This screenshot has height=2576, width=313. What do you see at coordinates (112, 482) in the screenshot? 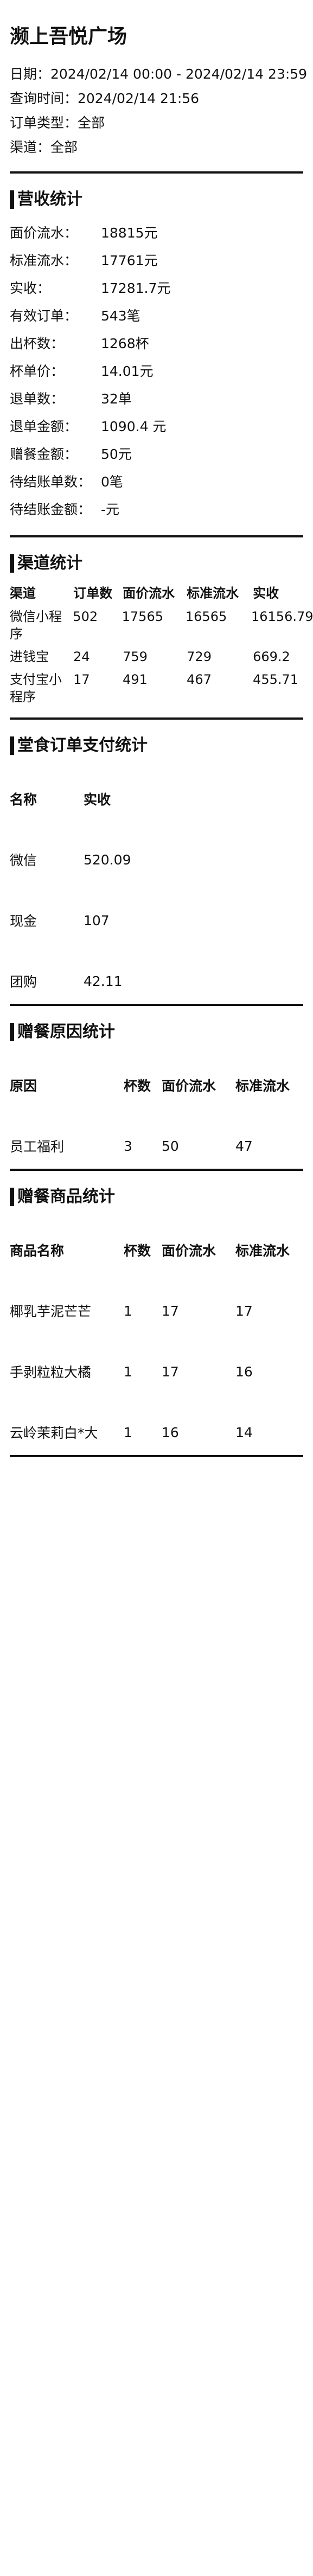
I see `stat-value: 0笔` at bounding box center [112, 482].